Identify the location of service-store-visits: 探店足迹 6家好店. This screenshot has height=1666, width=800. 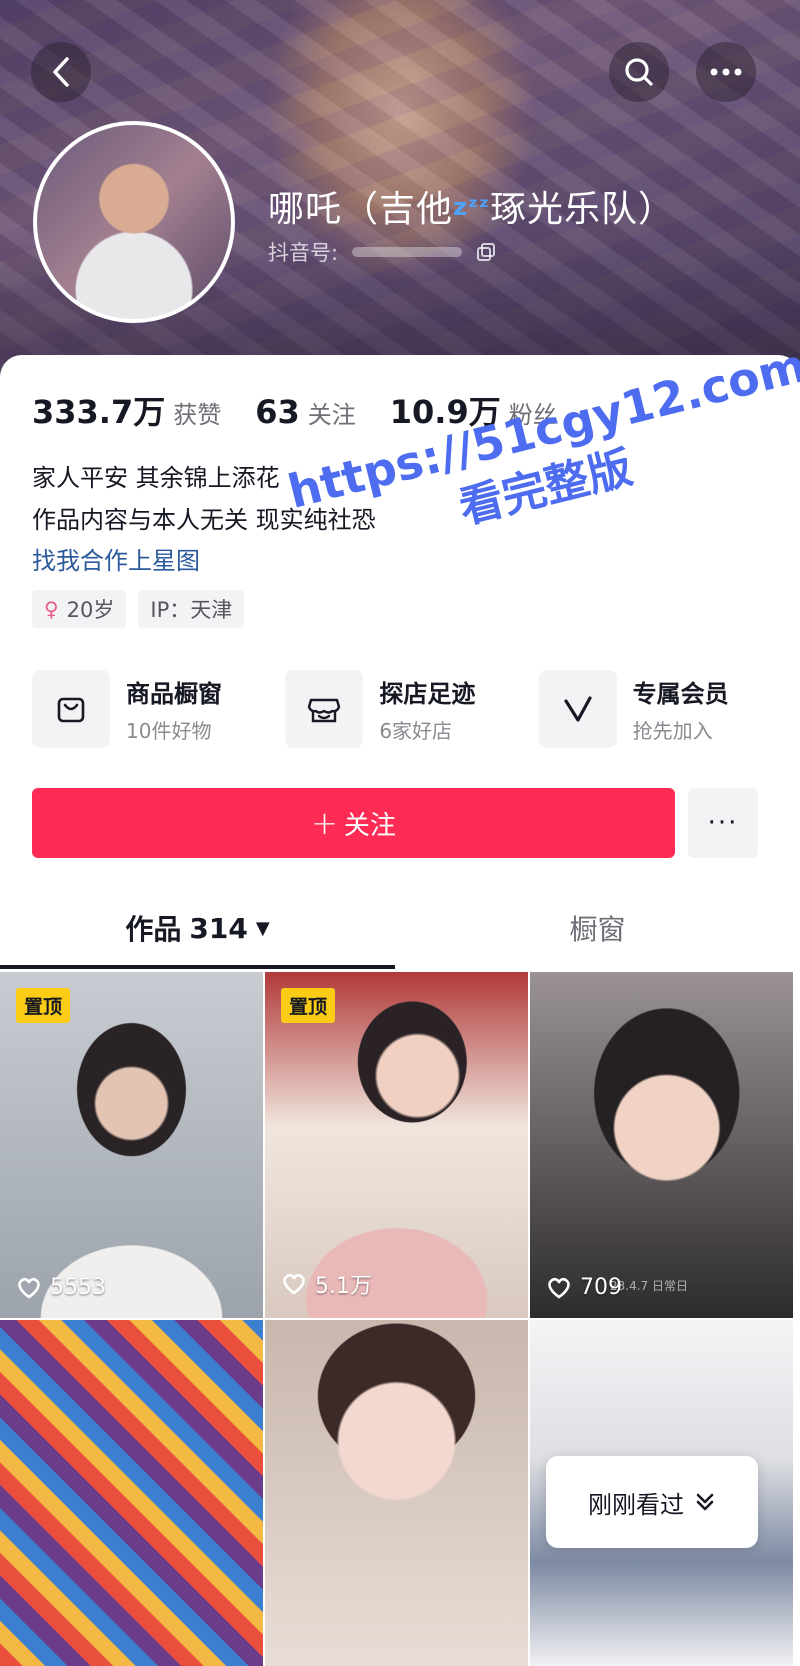
(411, 709).